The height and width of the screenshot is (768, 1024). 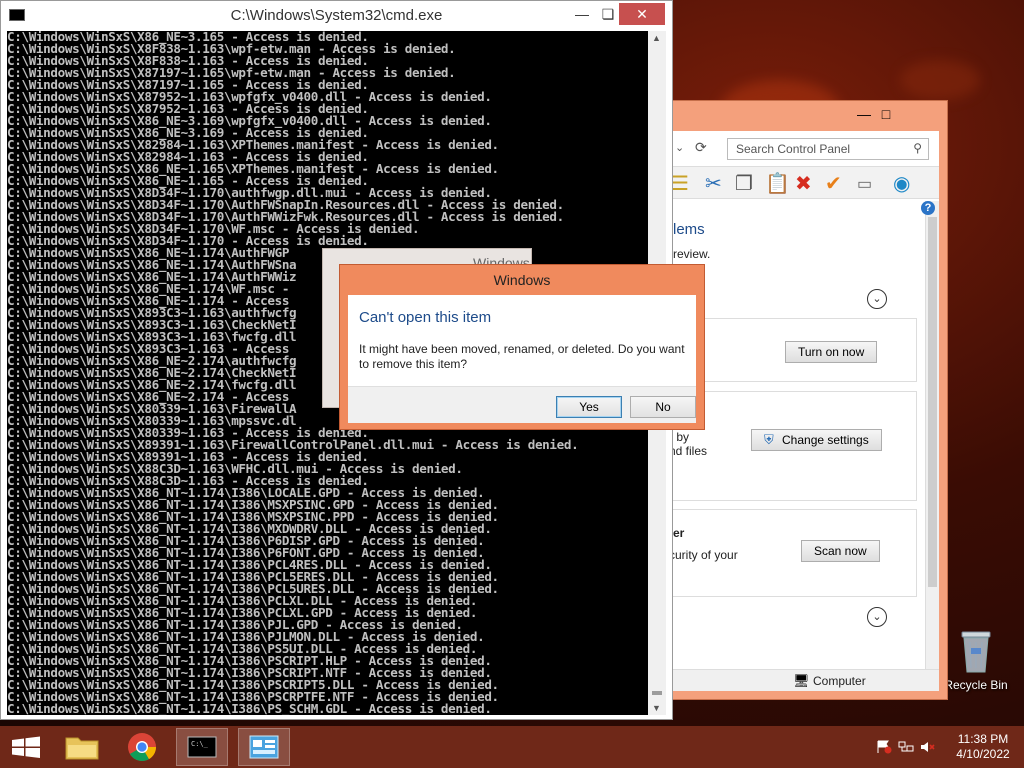 I want to click on change-settings-label: Change settings, so click(x=825, y=440).